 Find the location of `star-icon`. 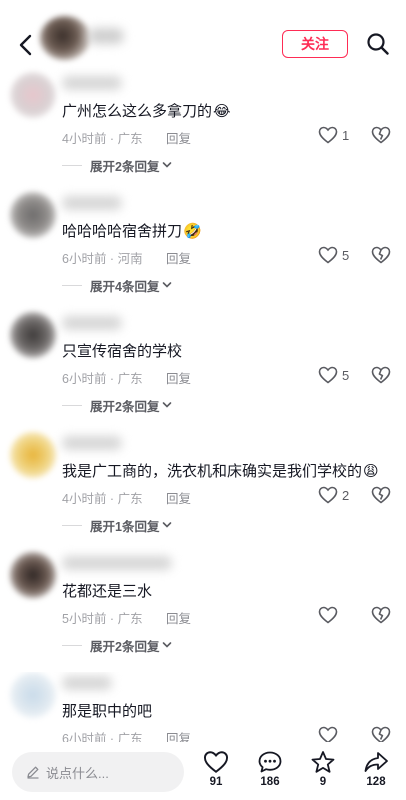

star-icon is located at coordinates (323, 762).